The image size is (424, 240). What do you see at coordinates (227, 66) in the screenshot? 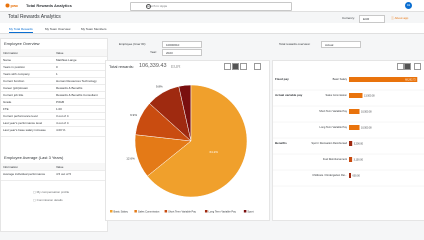
I see `zoom-icon` at bounding box center [227, 66].